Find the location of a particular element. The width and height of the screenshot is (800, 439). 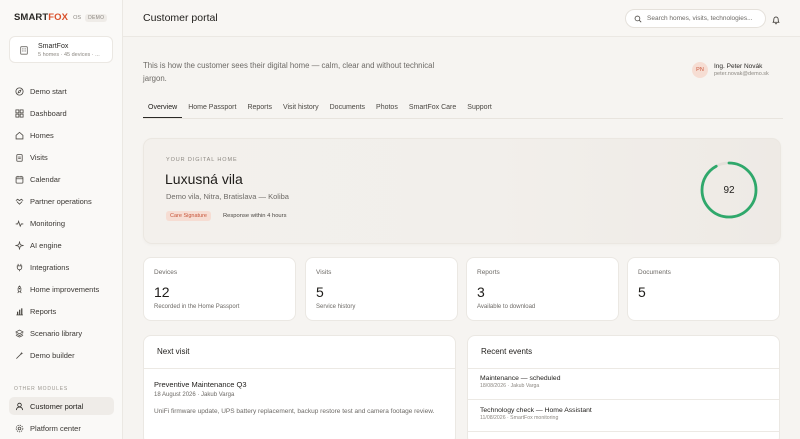

nav-label: Home improvements is located at coordinates (65, 289).